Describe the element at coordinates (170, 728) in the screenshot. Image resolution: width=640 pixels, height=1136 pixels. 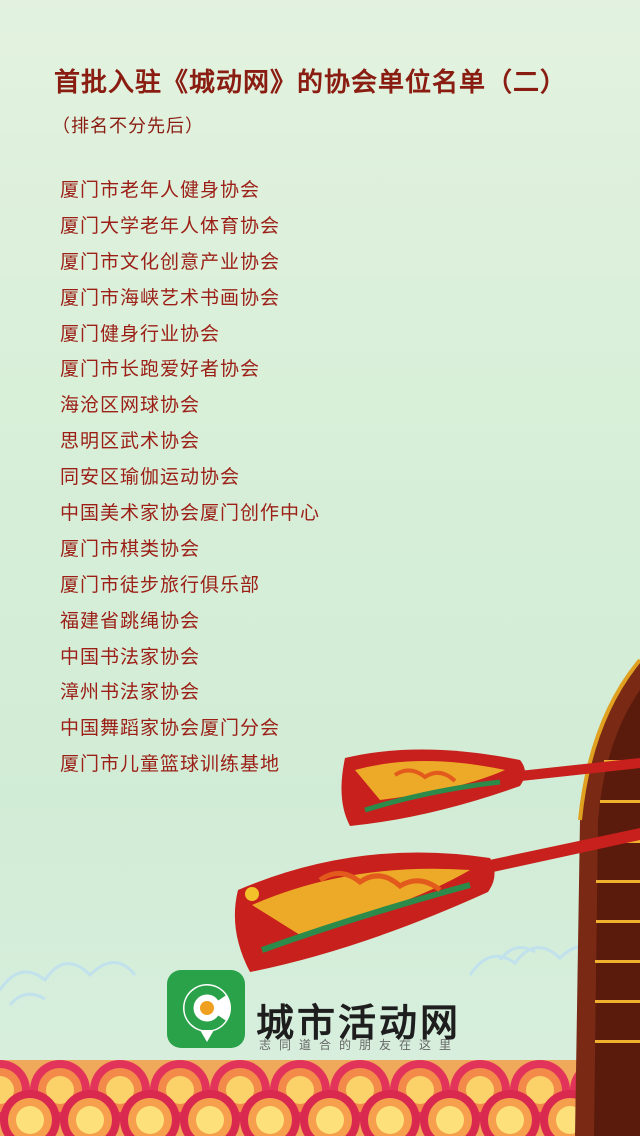
I see `list-item: 中国舞蹈家协会厦门分会` at that location.